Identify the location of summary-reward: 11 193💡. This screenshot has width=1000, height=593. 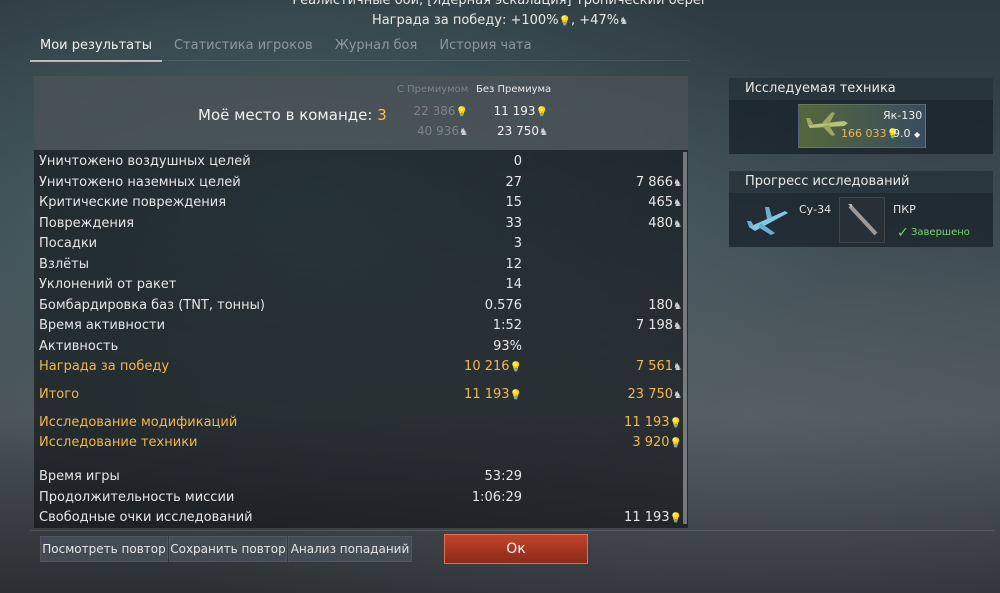
(653, 517).